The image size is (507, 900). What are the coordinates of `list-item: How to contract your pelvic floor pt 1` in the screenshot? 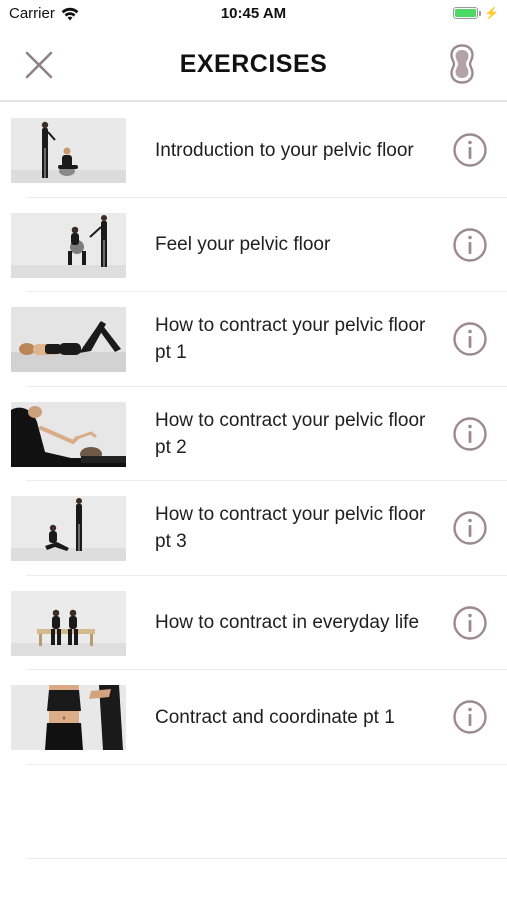 It's located at (253, 339).